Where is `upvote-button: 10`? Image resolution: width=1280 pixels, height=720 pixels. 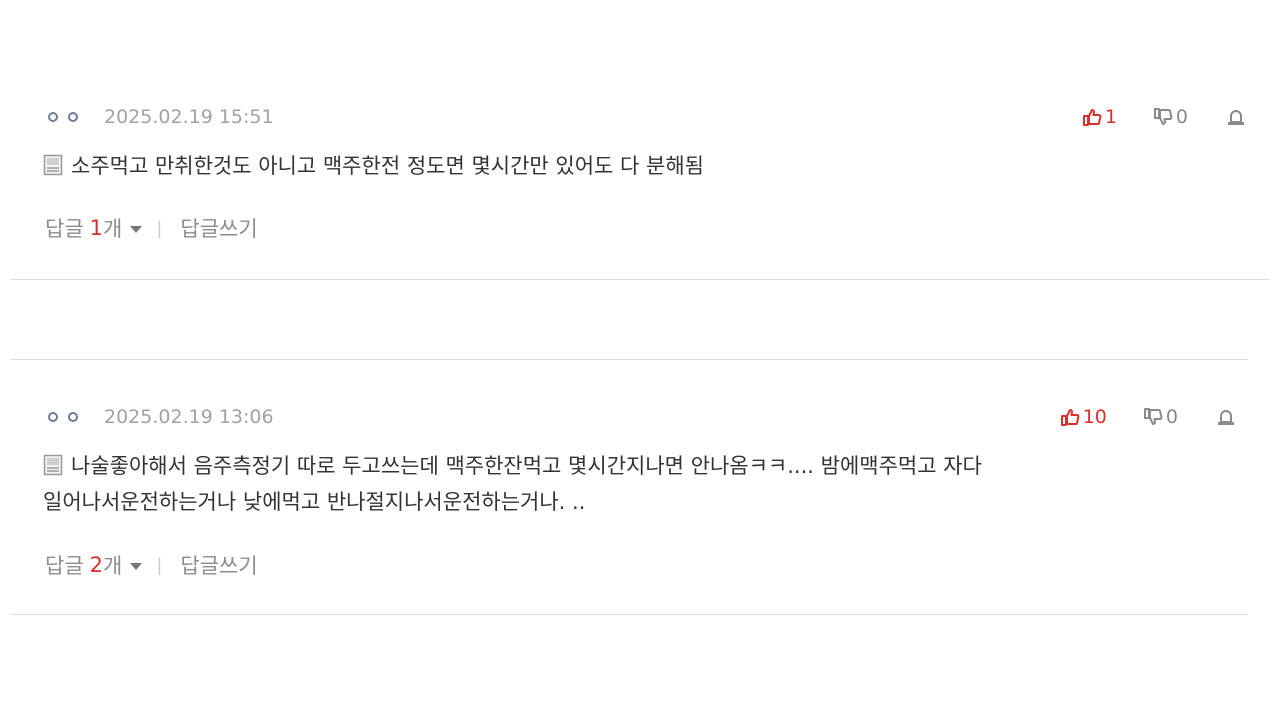 upvote-button: 10 is located at coordinates (1083, 417).